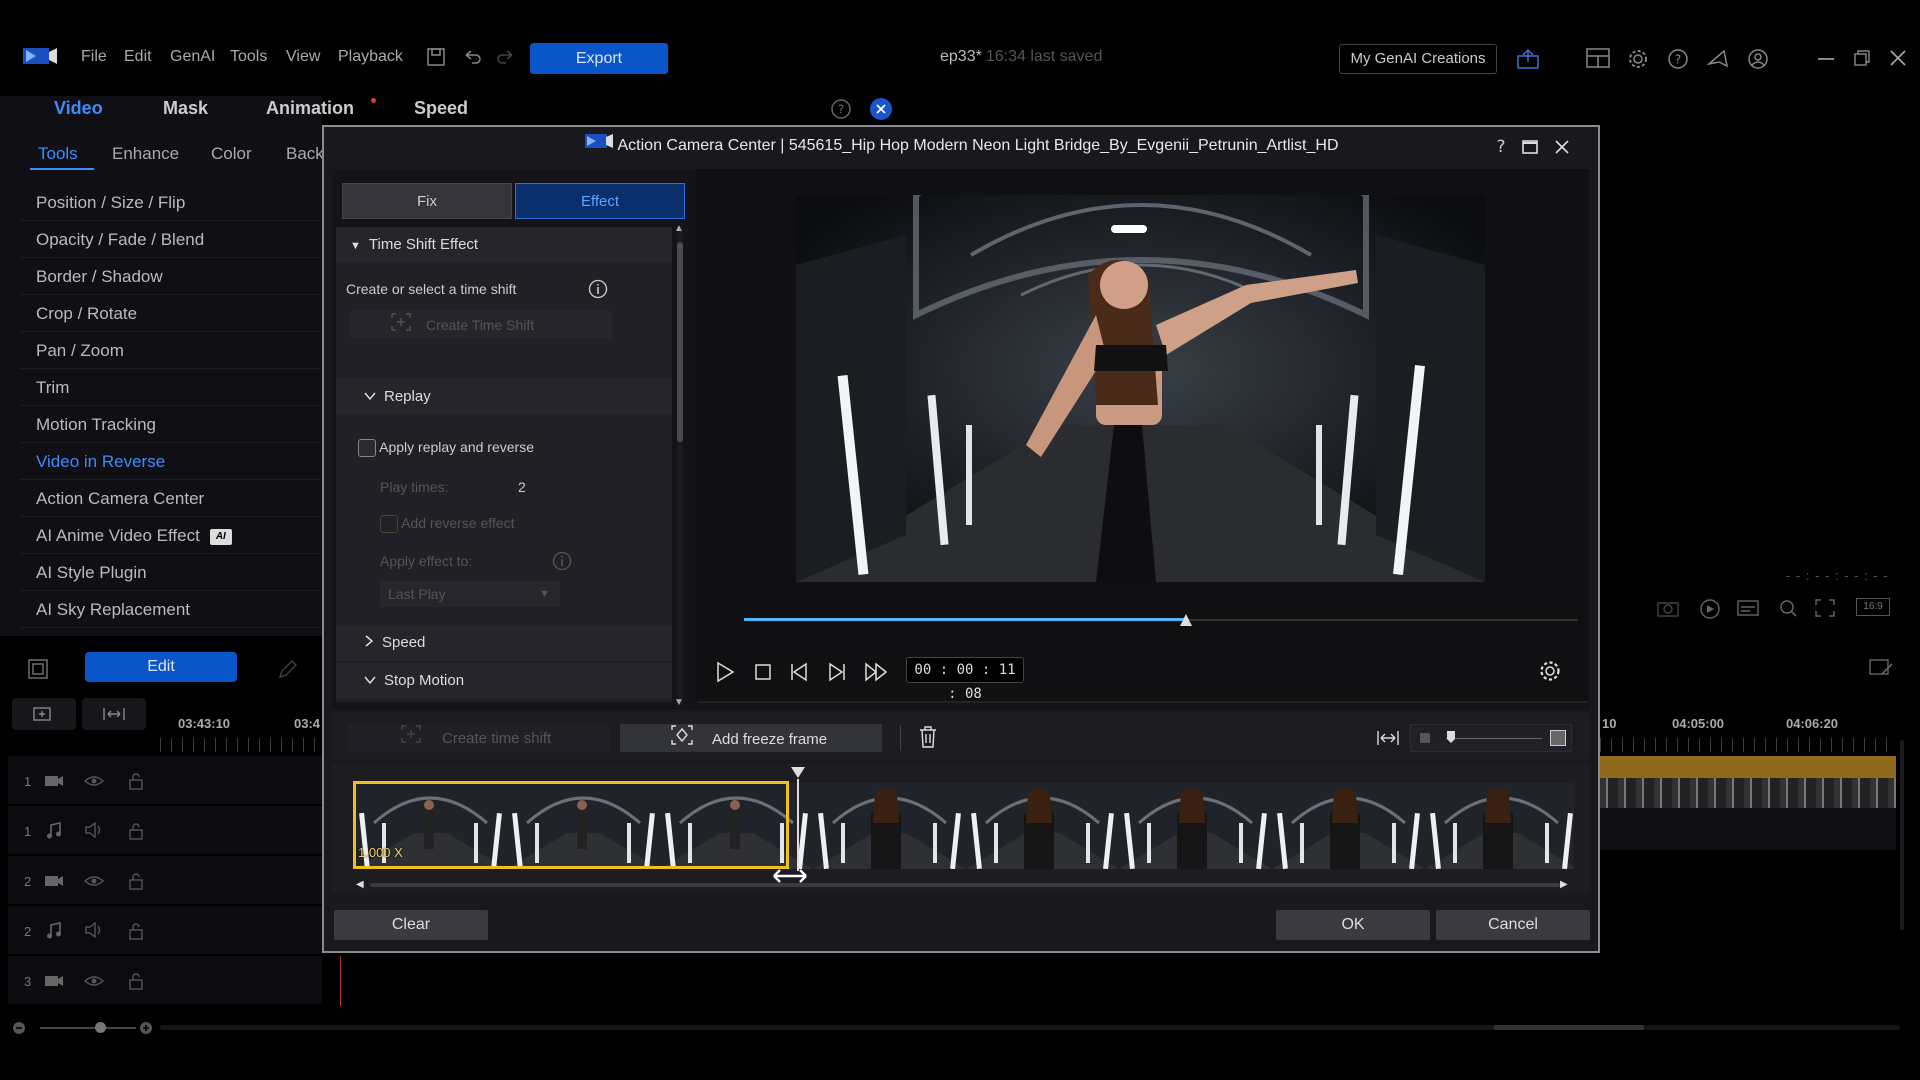  Describe the element at coordinates (599, 58) in the screenshot. I see `export-button: Export` at that location.